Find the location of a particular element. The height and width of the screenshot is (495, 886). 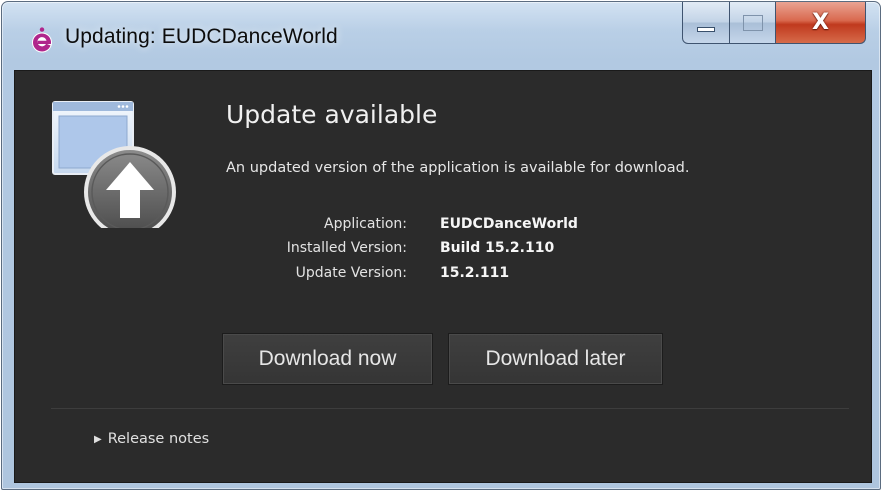

close-icon: X is located at coordinates (820, 22).